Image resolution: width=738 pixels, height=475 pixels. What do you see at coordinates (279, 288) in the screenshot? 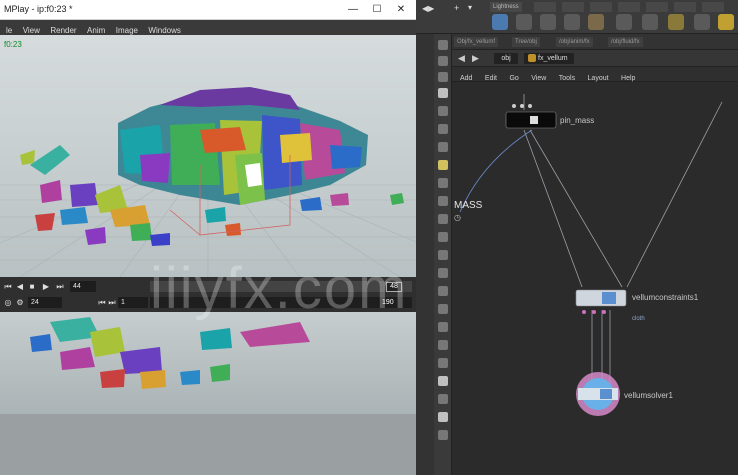
I see `watermark: iiiyfx.com` at bounding box center [279, 288].